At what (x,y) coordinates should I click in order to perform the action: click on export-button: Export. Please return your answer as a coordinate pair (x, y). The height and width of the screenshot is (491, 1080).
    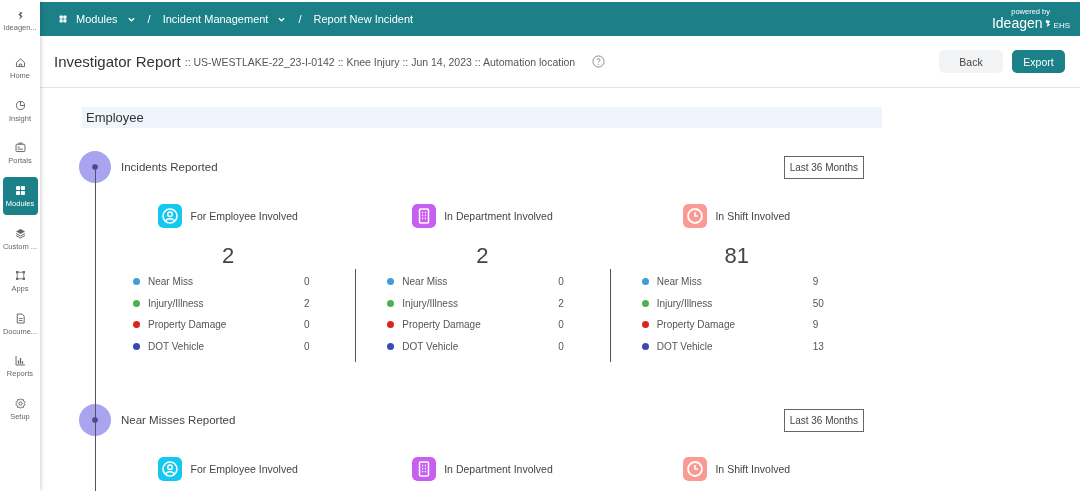
    Looking at the image, I should click on (1038, 61).